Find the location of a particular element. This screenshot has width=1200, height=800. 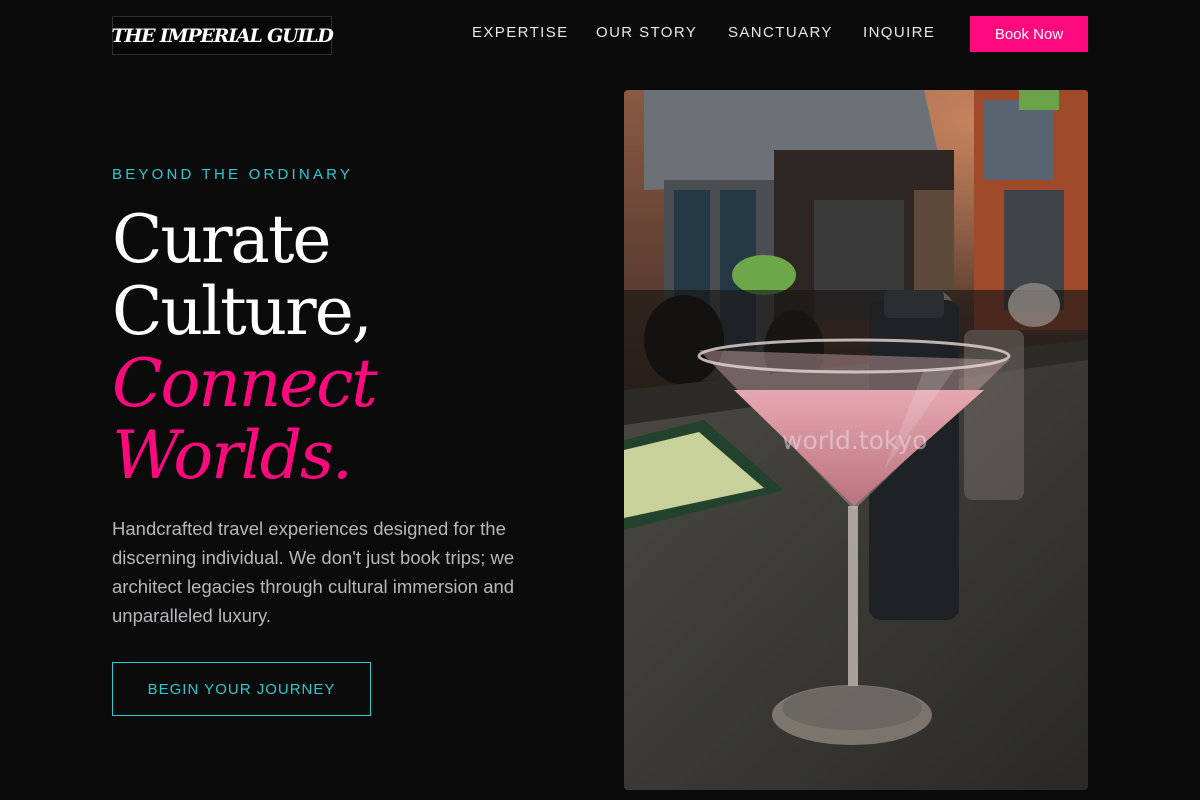

brand-logo: THE IMPERIAL GUILD is located at coordinates (222, 35).